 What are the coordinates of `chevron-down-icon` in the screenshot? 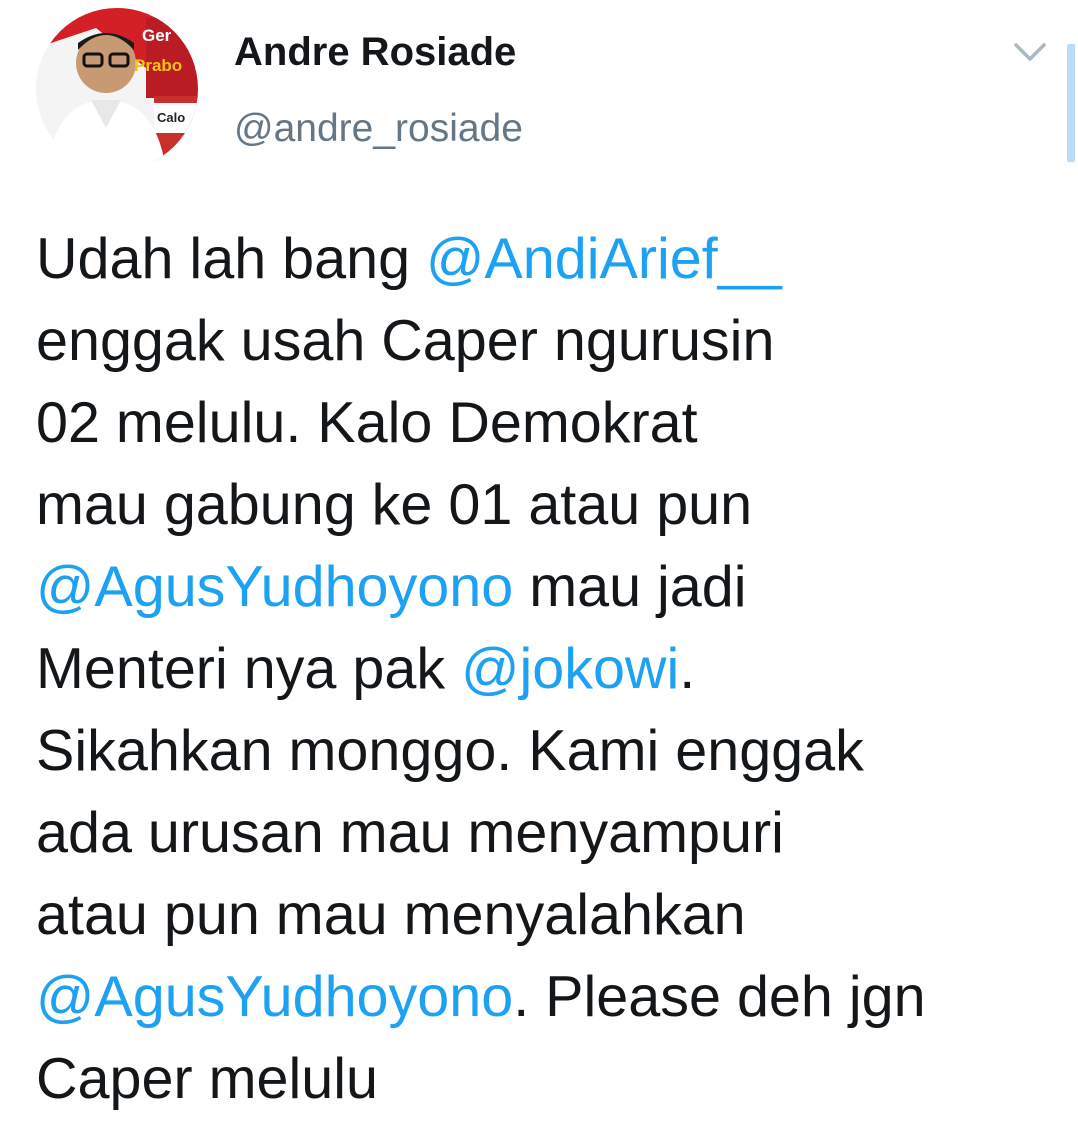 It's located at (1030, 52).